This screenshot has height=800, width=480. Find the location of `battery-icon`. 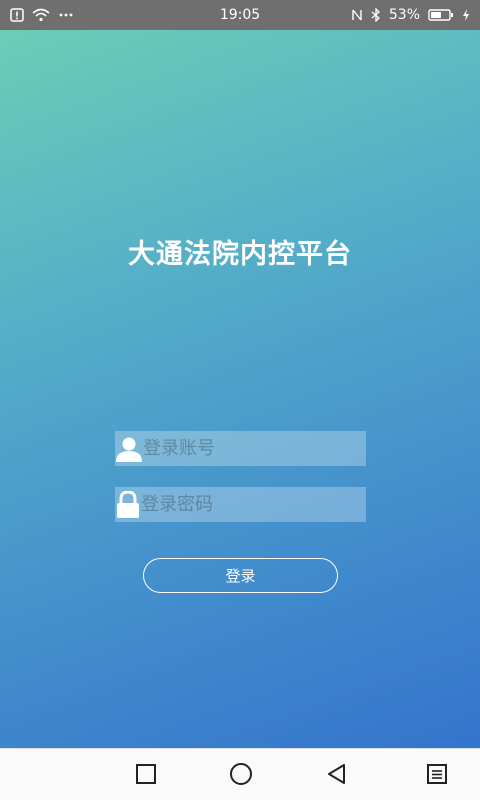

battery-icon is located at coordinates (441, 15).